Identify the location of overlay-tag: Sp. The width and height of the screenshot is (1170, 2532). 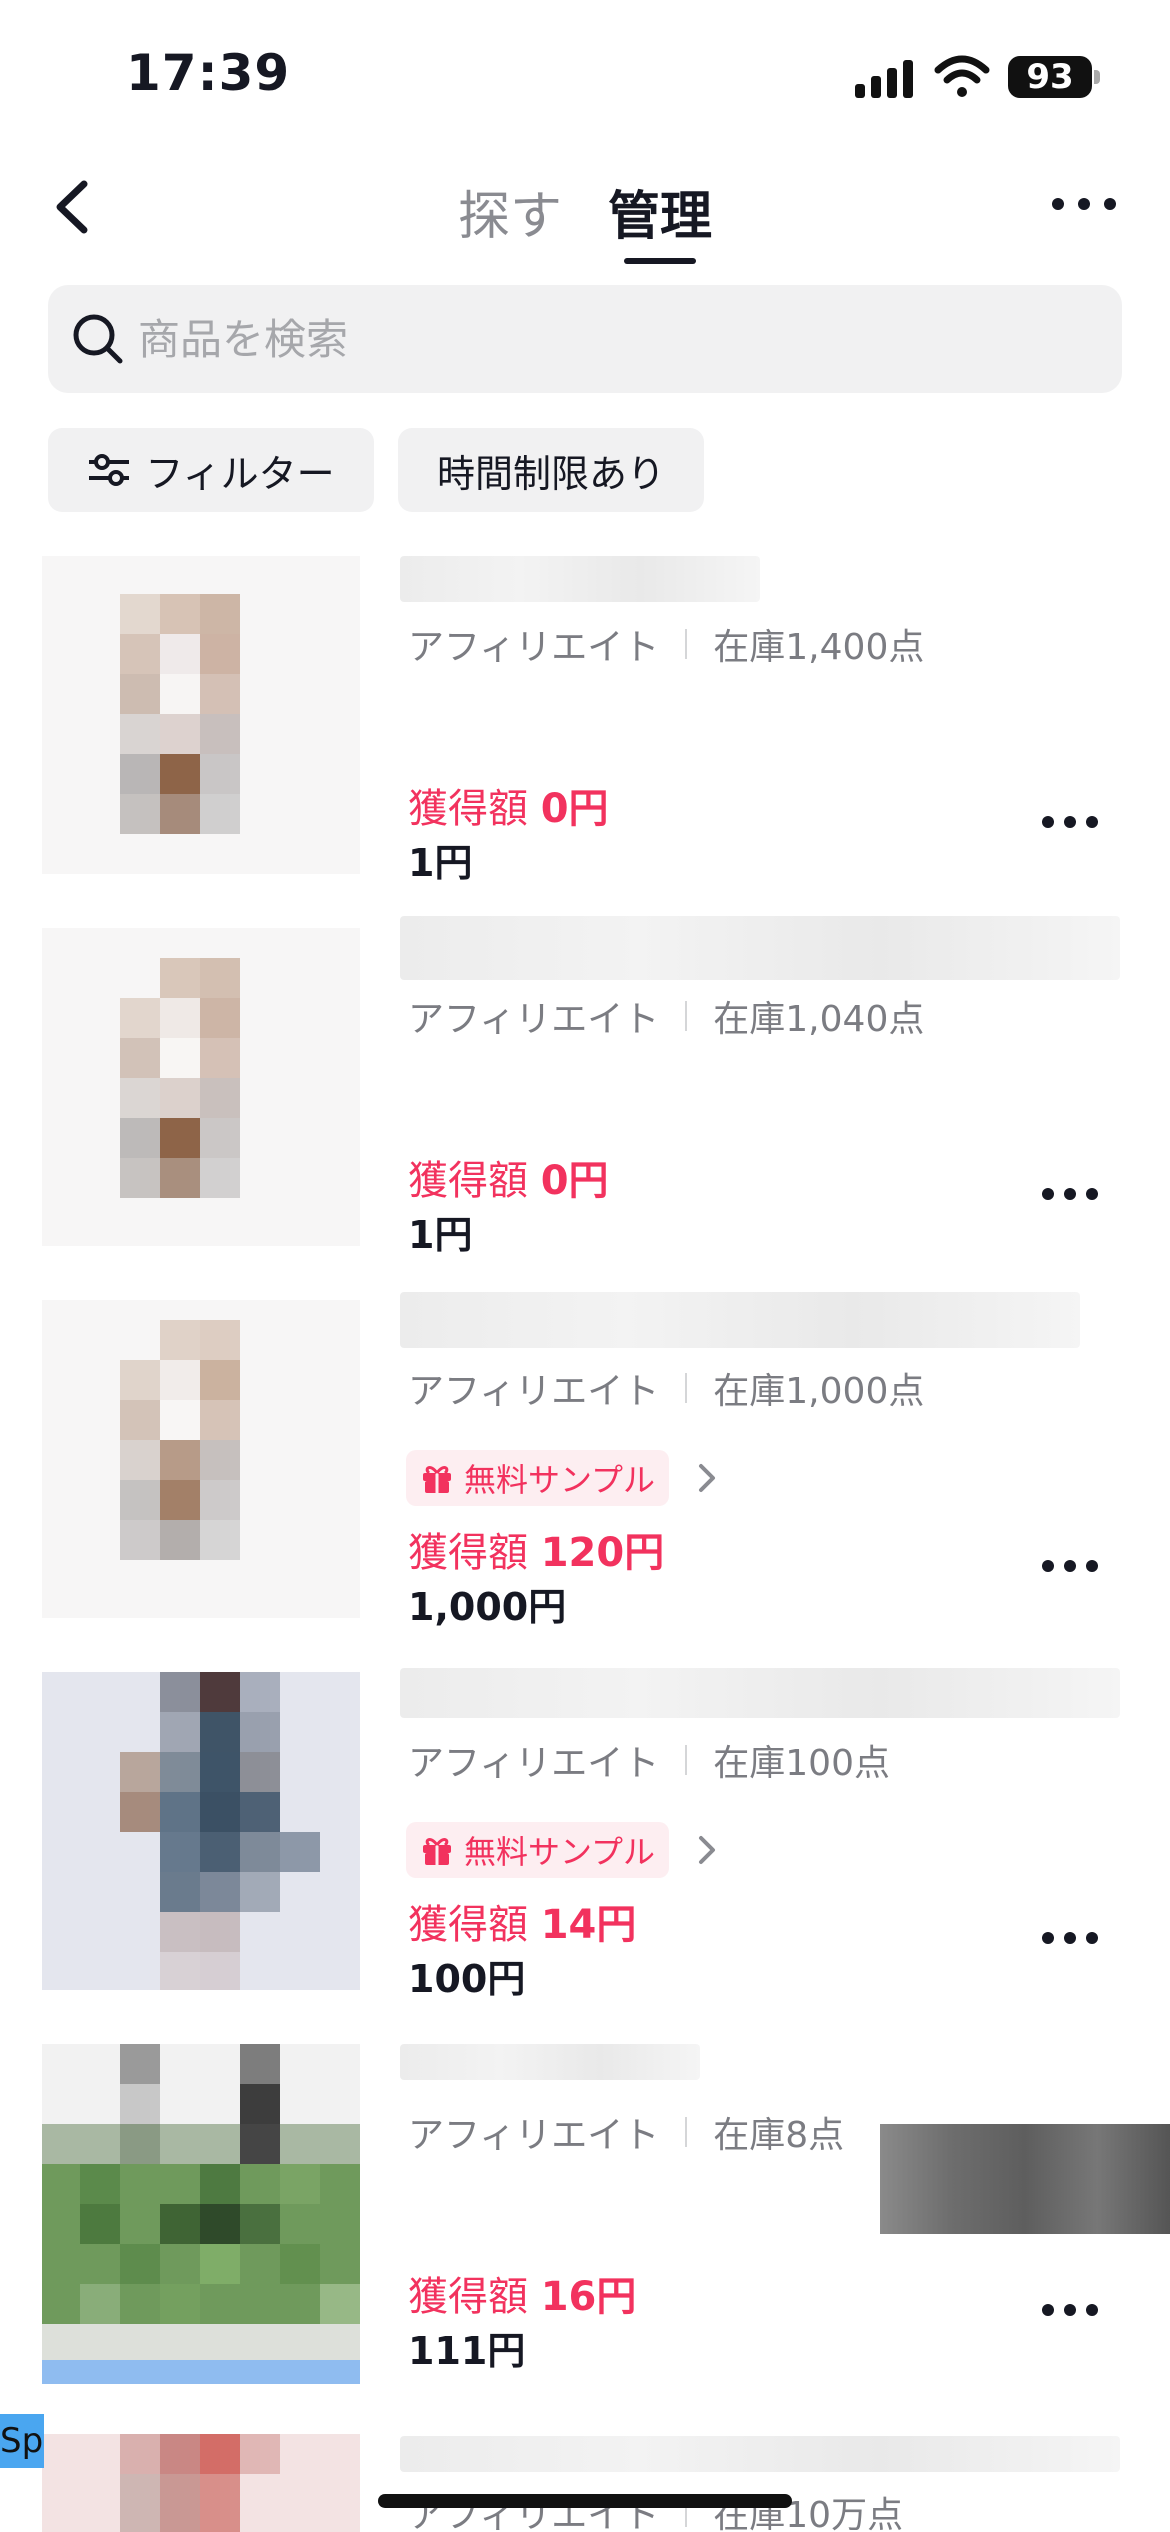
(22, 2441).